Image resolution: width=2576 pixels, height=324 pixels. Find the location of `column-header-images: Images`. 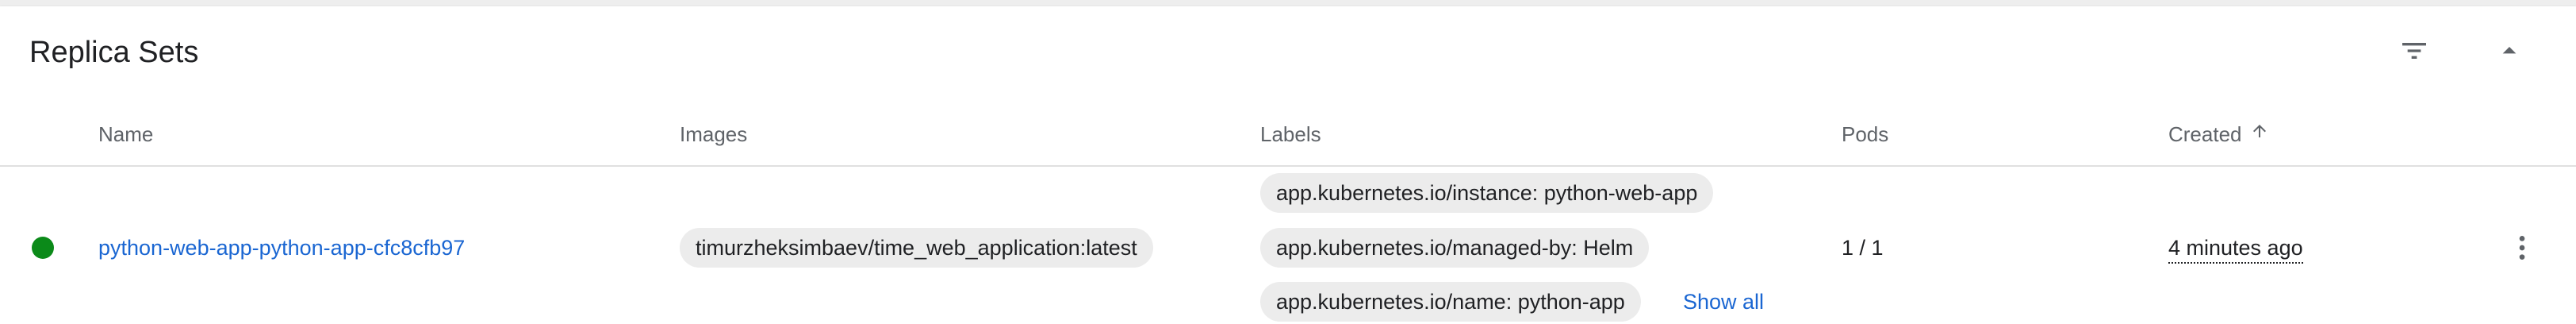

column-header-images: Images is located at coordinates (714, 134).